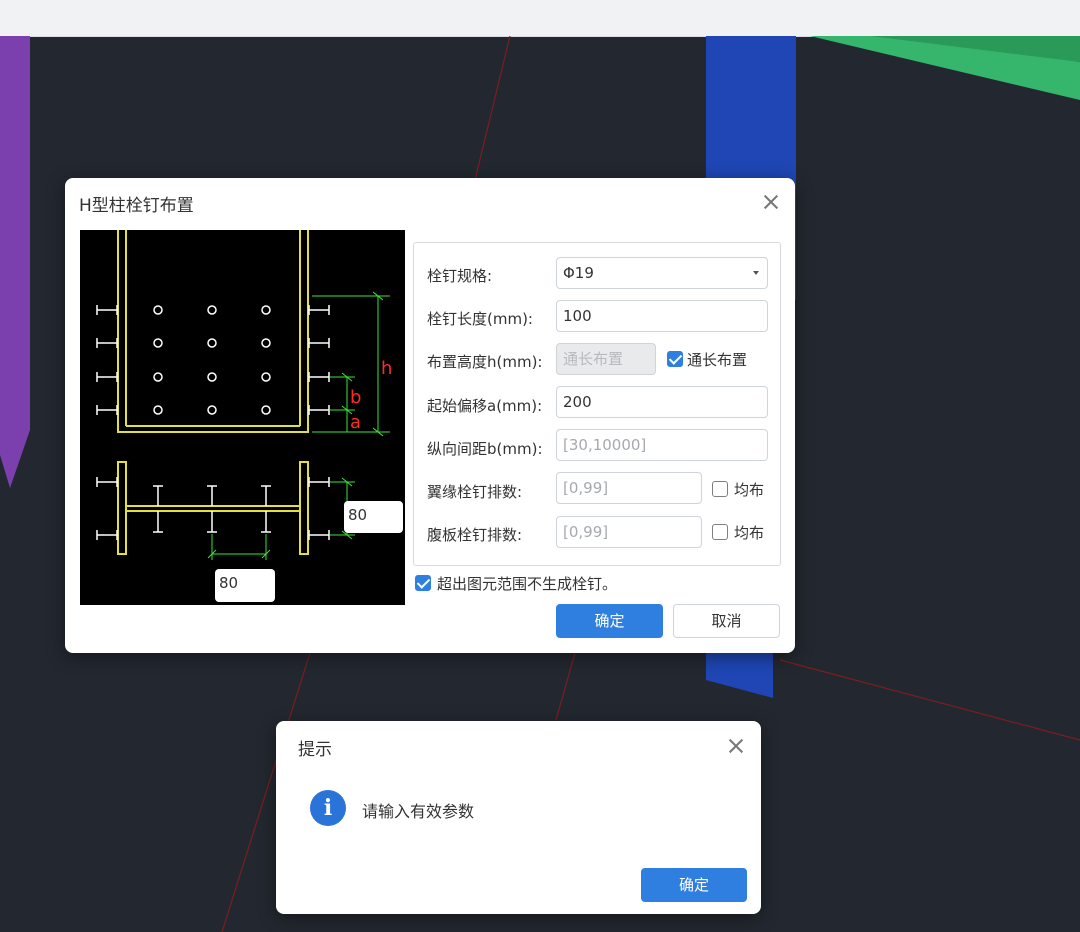  I want to click on stud-length-input: 100, so click(662, 316).